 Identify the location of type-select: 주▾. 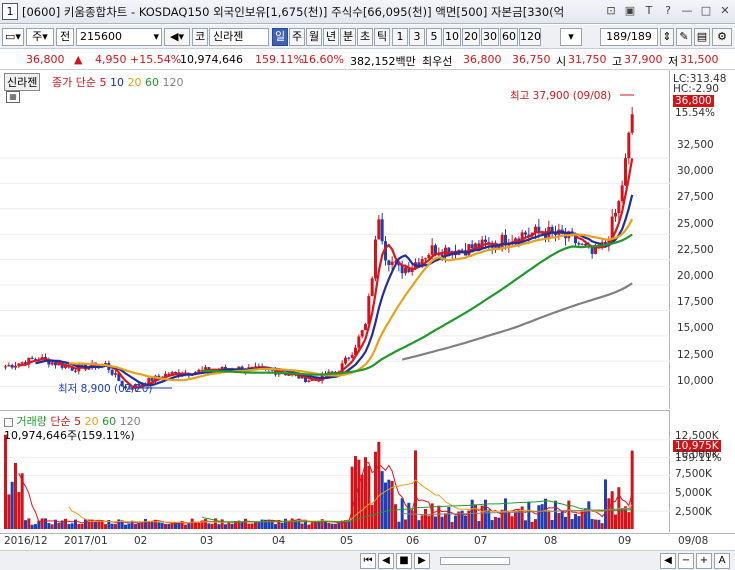
(40, 37).